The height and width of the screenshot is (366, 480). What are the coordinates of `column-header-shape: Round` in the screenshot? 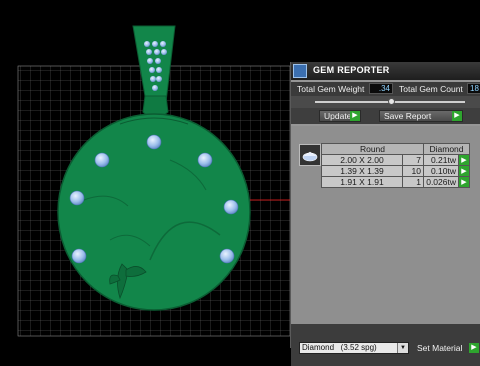 It's located at (372, 149).